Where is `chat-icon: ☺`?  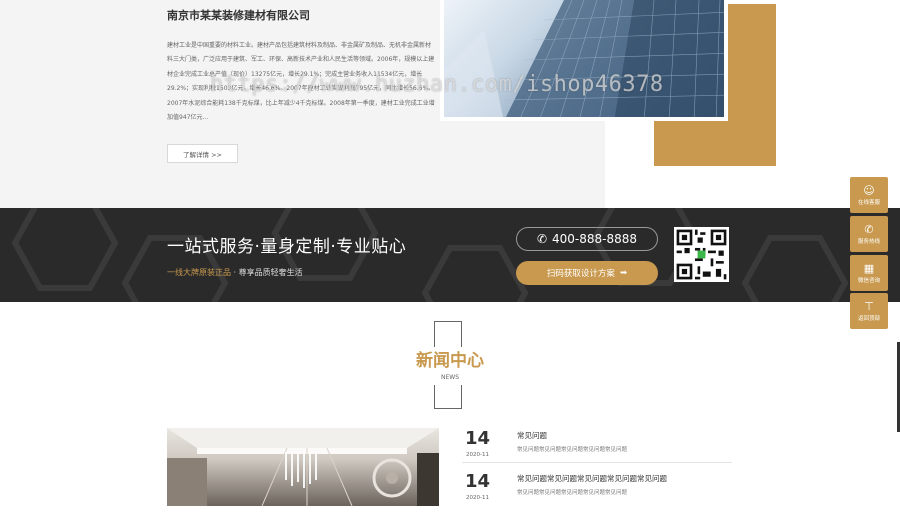 chat-icon: ☺ is located at coordinates (869, 190).